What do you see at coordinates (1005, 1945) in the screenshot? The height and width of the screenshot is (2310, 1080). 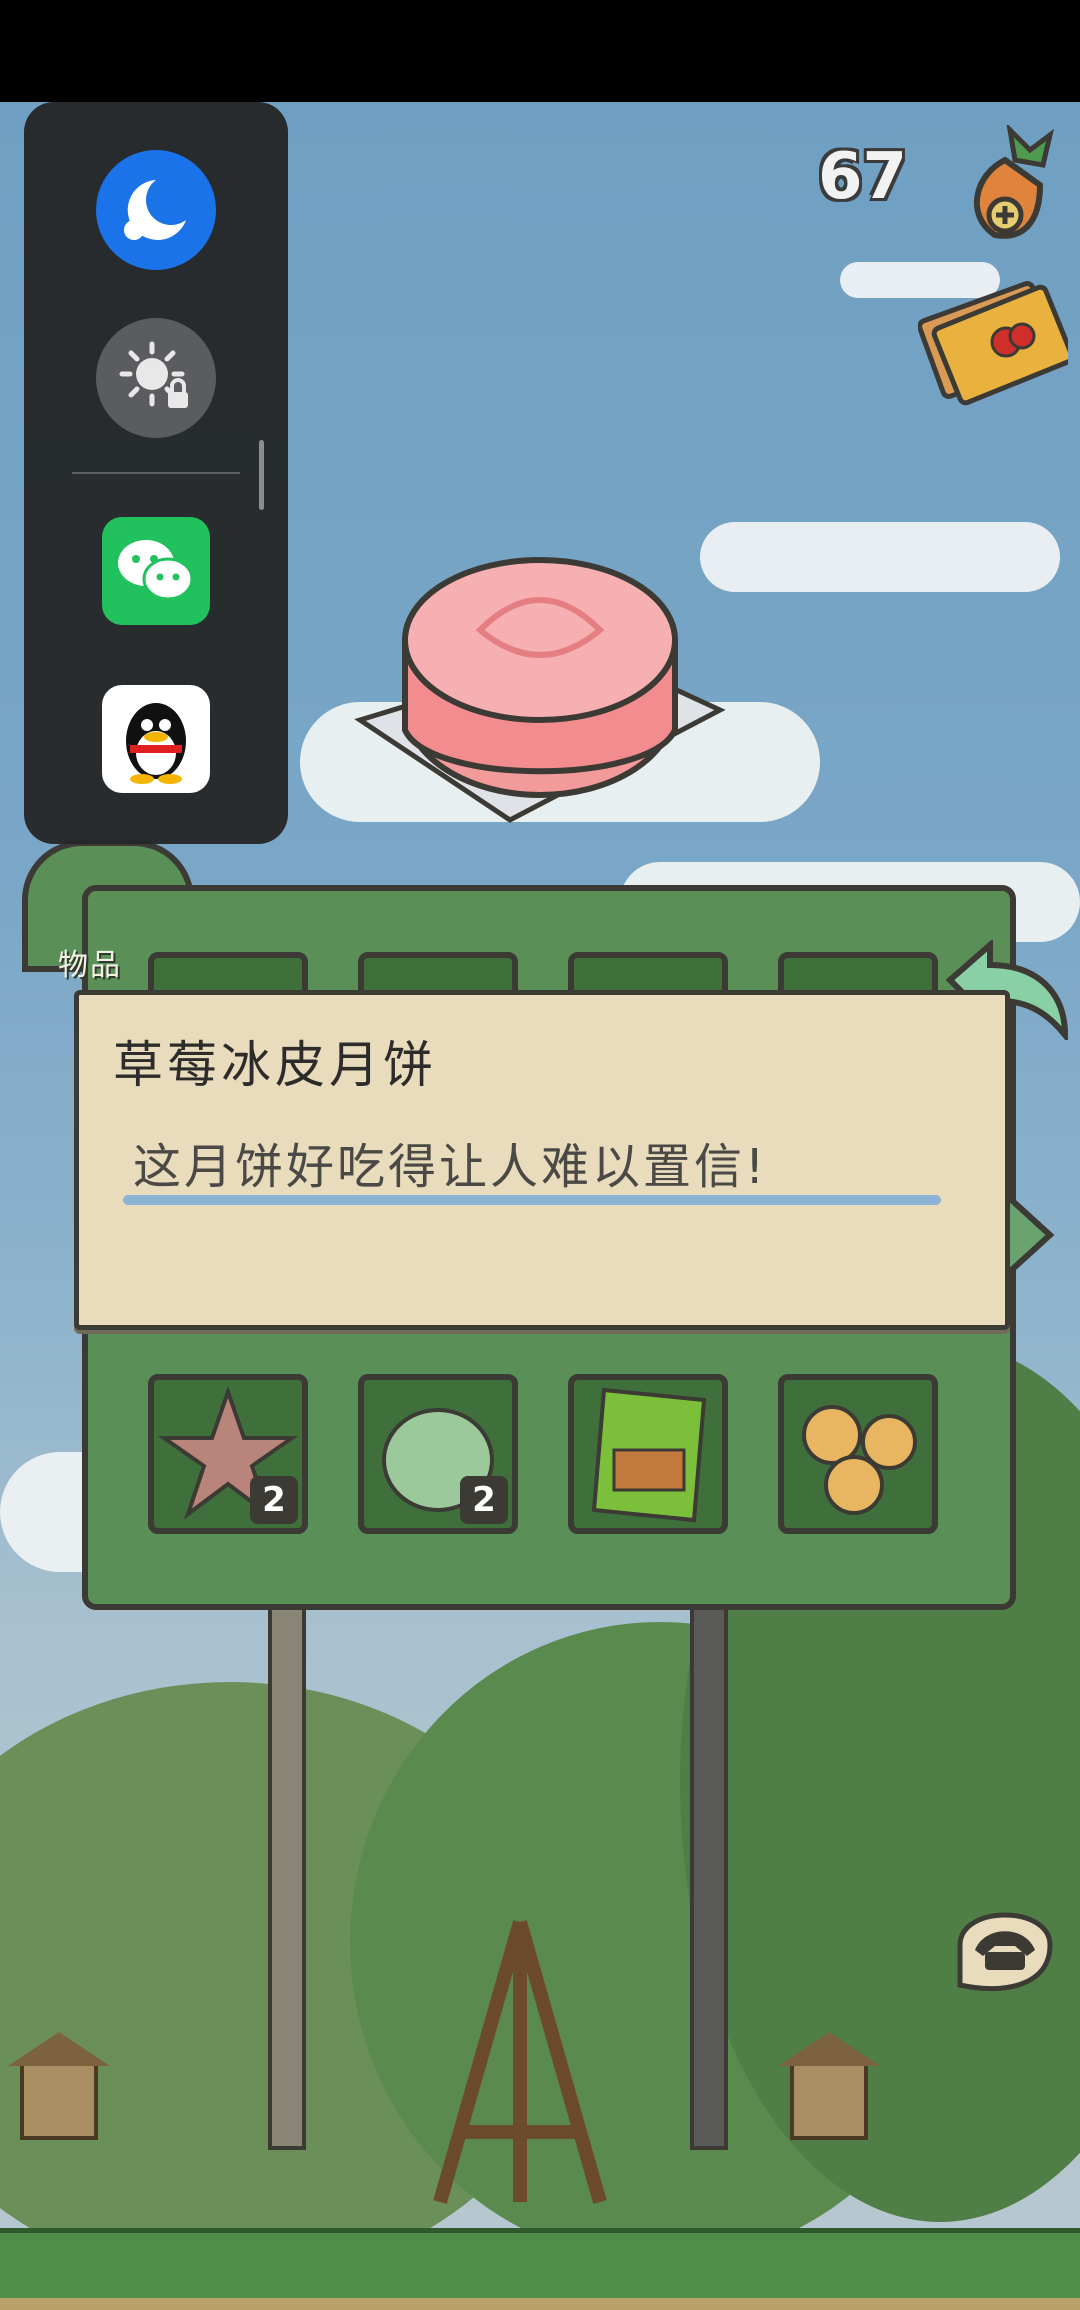 I see `telephone-icon` at bounding box center [1005, 1945].